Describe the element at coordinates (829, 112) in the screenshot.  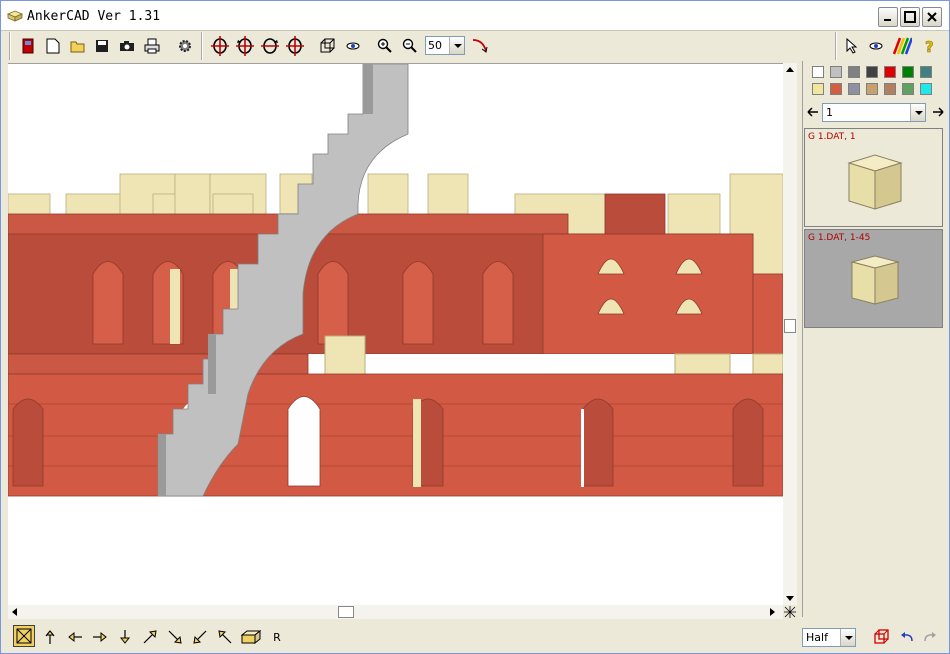
I see `page-number-value: 1` at that location.